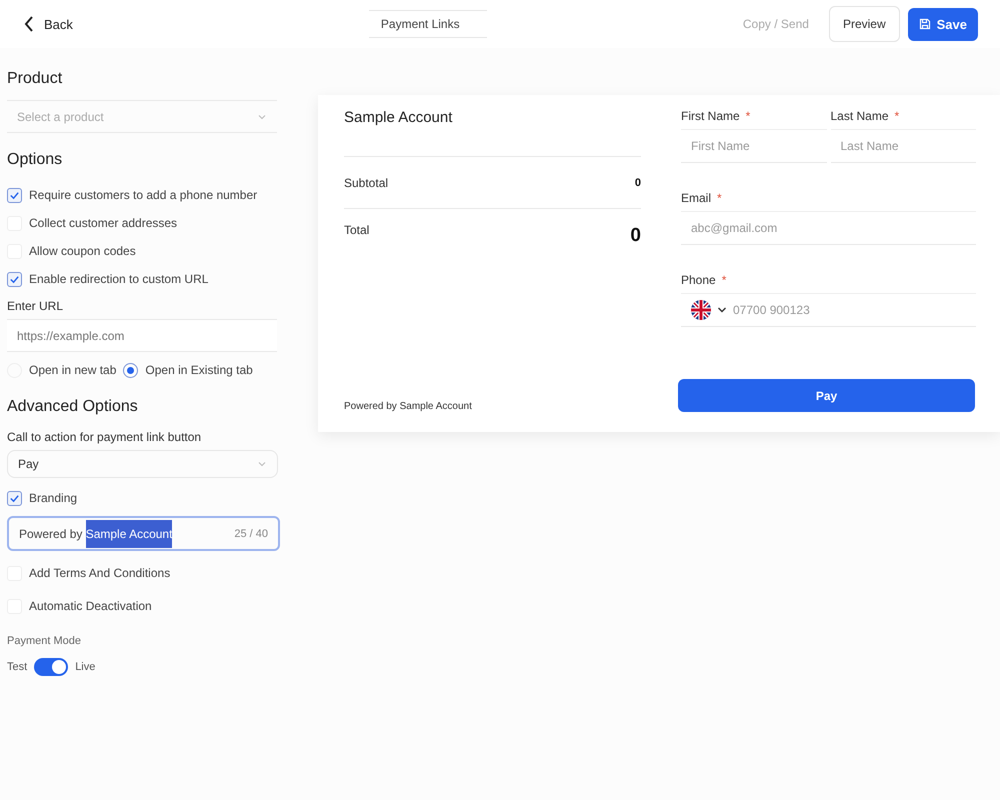 This screenshot has width=1000, height=800. What do you see at coordinates (51, 667) in the screenshot?
I see `mode-toggle` at bounding box center [51, 667].